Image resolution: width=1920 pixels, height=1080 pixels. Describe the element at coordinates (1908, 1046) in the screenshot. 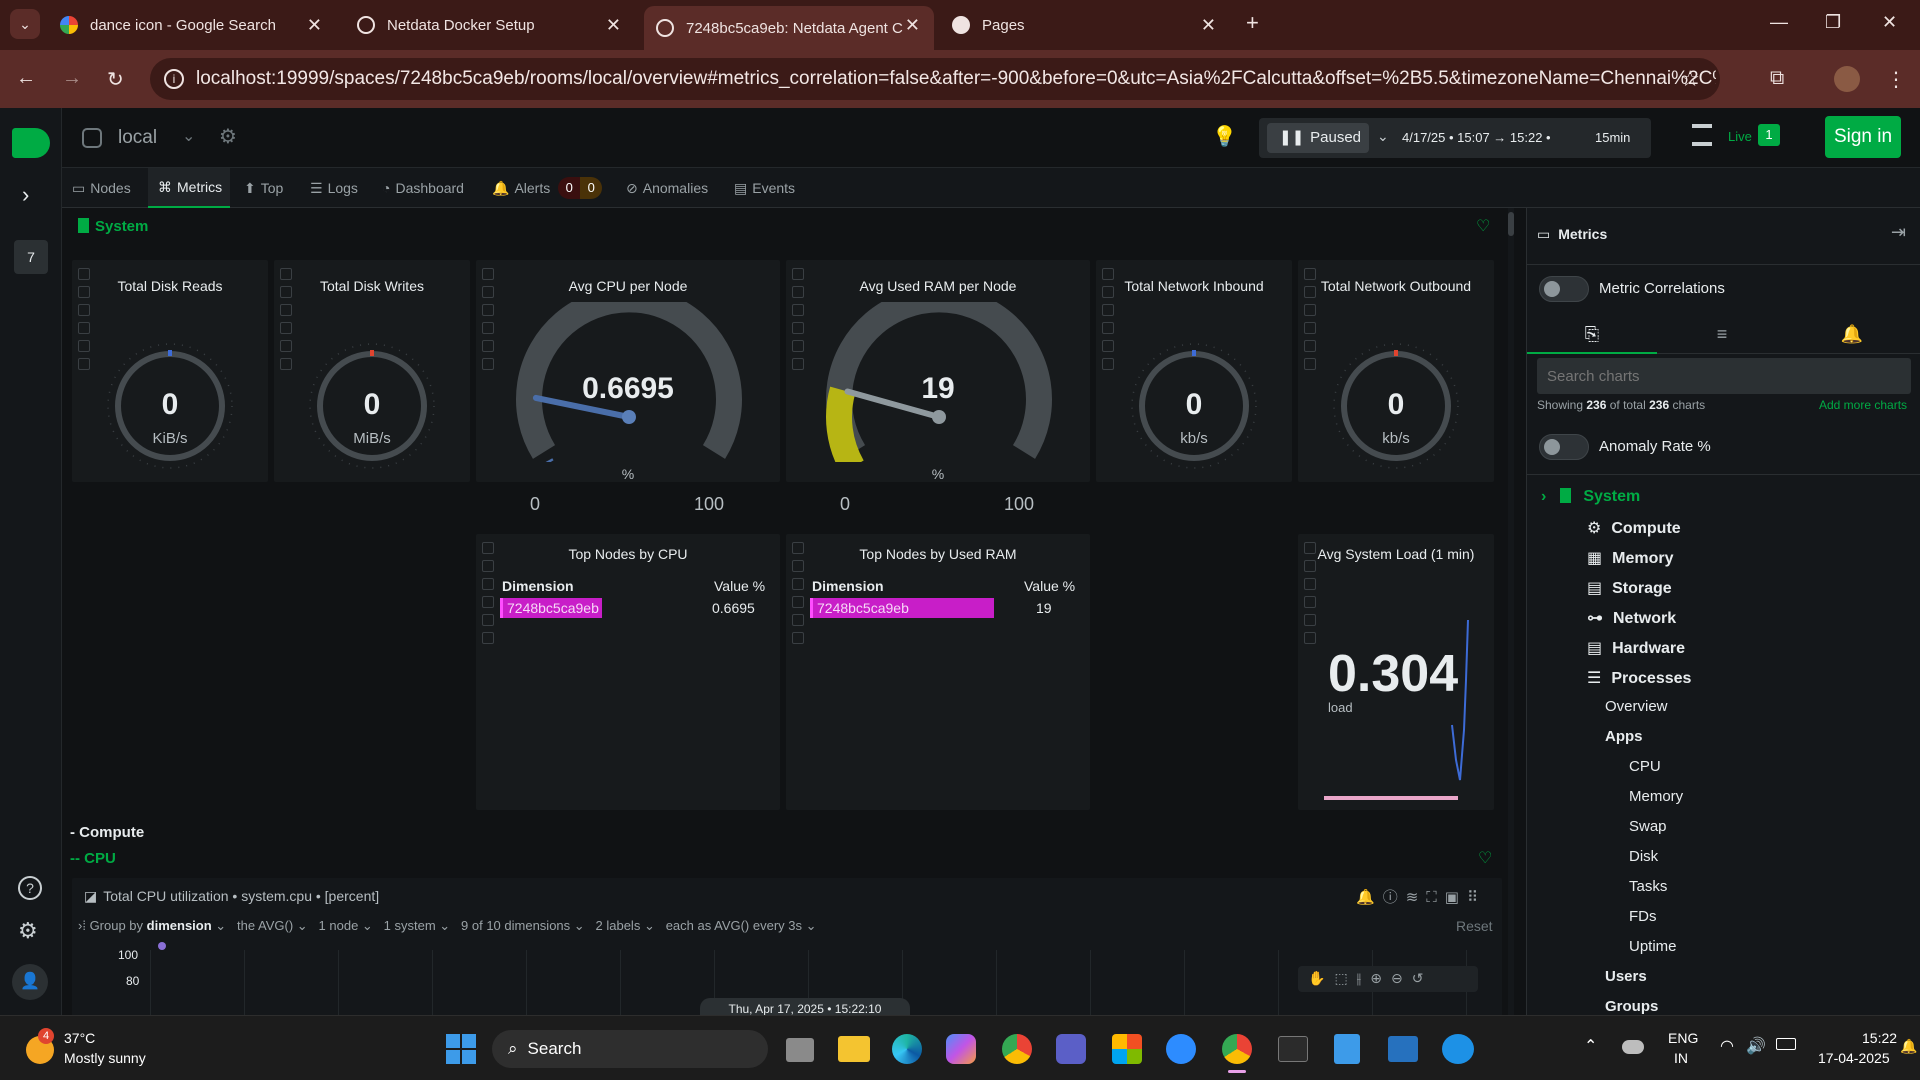

I see `notification-icon: 🔔` at that location.